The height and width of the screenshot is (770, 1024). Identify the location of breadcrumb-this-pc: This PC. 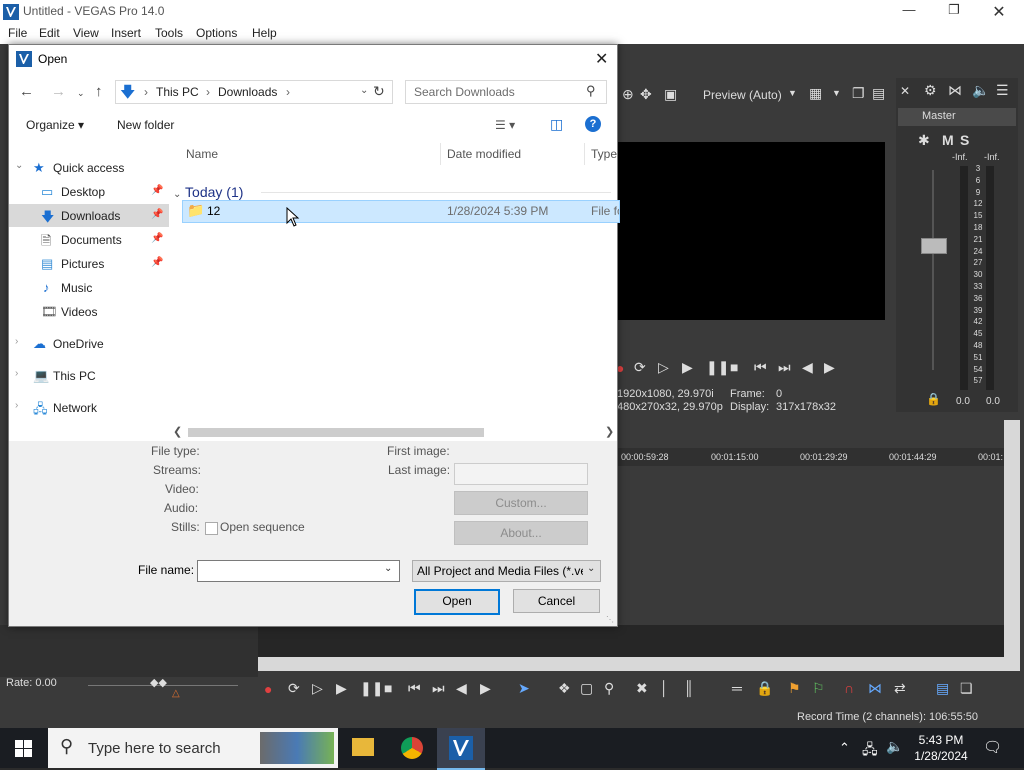
(177, 92).